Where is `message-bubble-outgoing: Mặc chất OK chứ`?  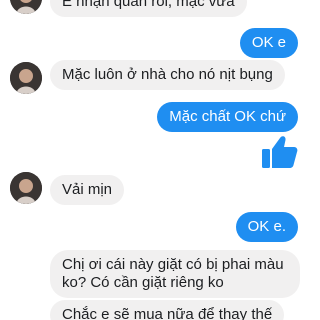
message-bubble-outgoing: Mặc chất OK chứ is located at coordinates (227, 117).